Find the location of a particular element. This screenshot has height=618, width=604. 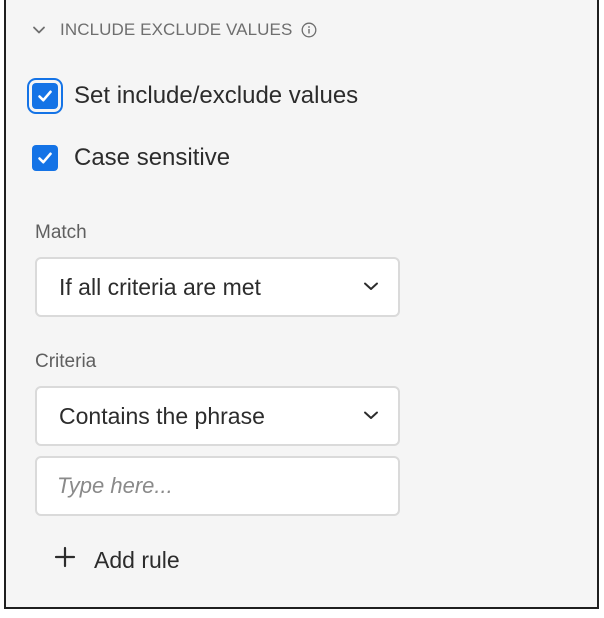

plus-icon is located at coordinates (65, 560).